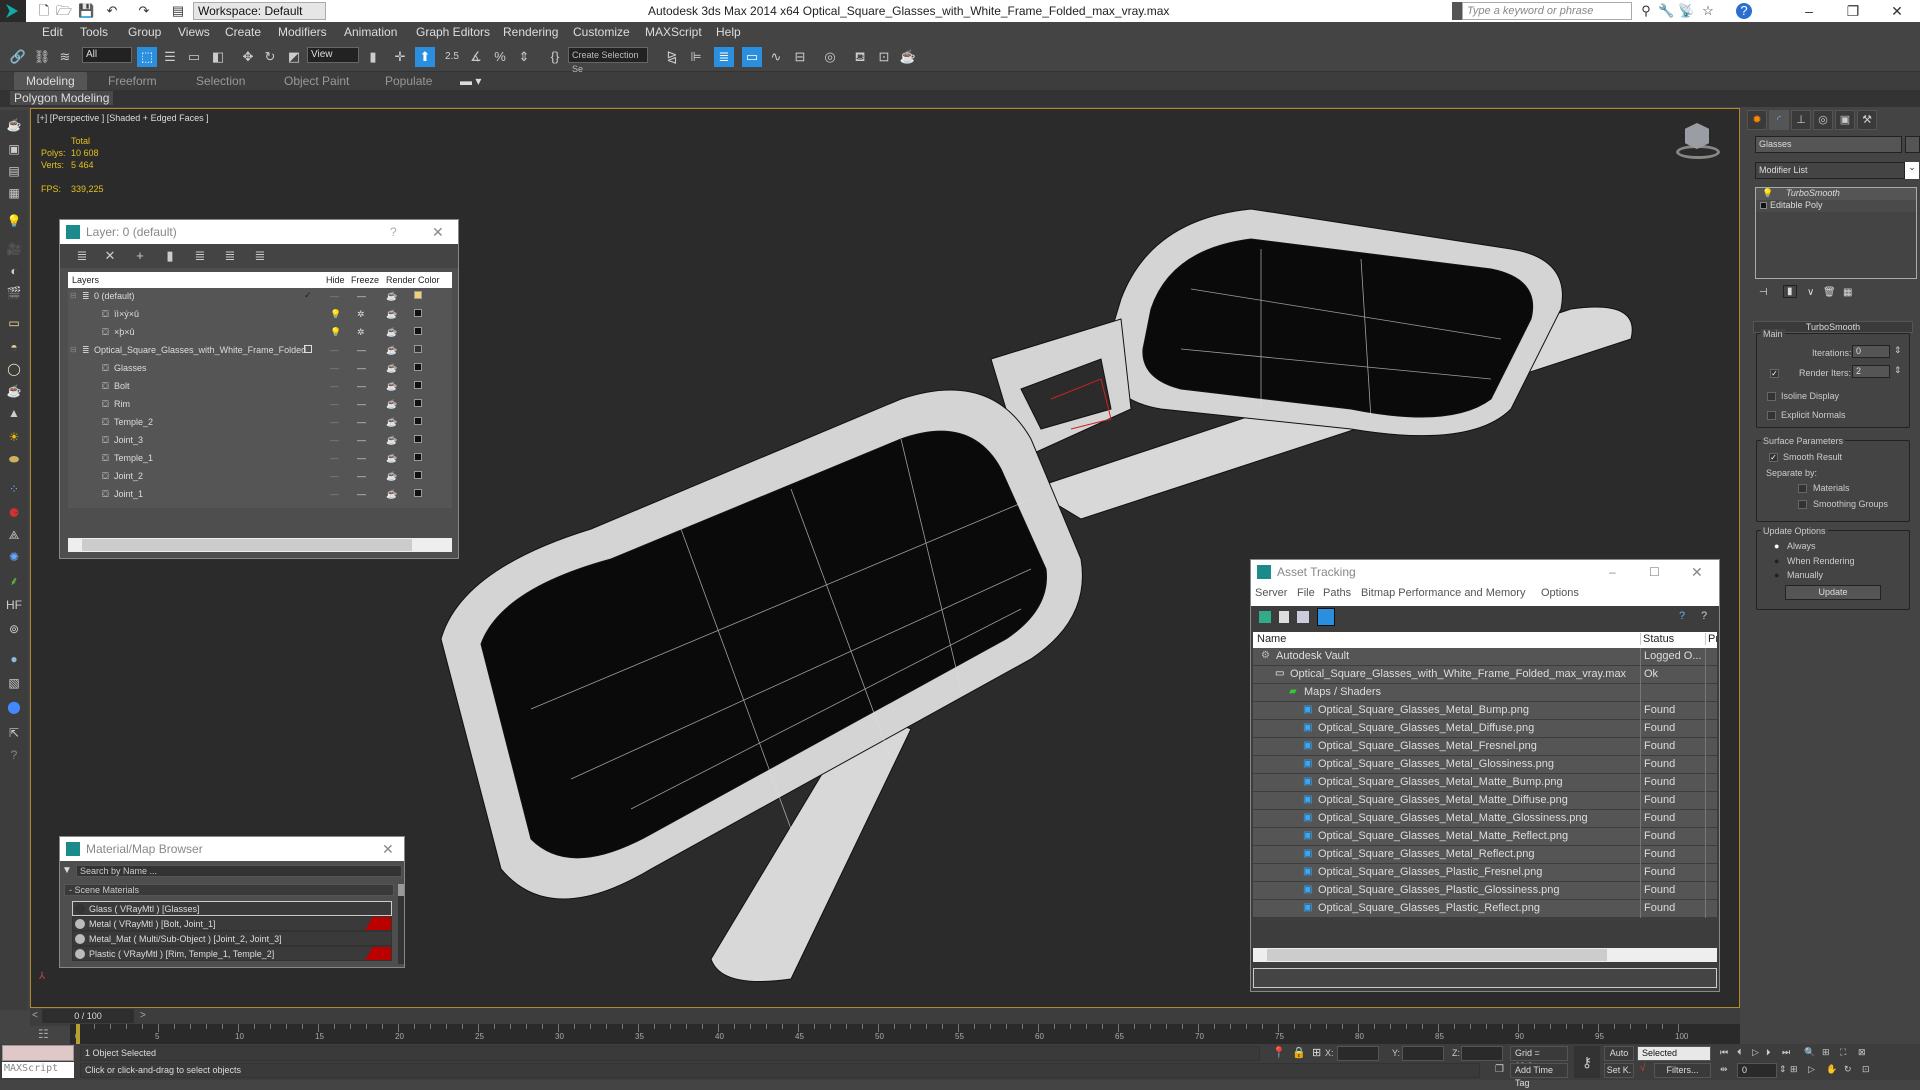  Describe the element at coordinates (14, 489) in the screenshot. I see `particles-icon: ⁘` at that location.